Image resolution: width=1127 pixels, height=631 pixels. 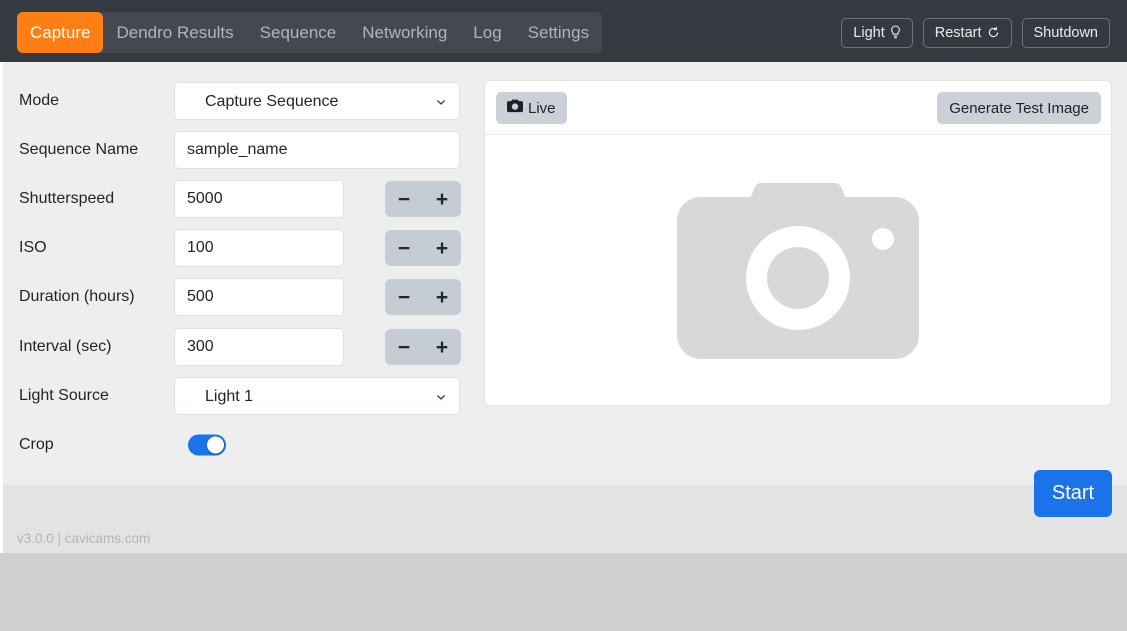 I want to click on generate-test-image-button: Generate Test Image, so click(x=1019, y=108).